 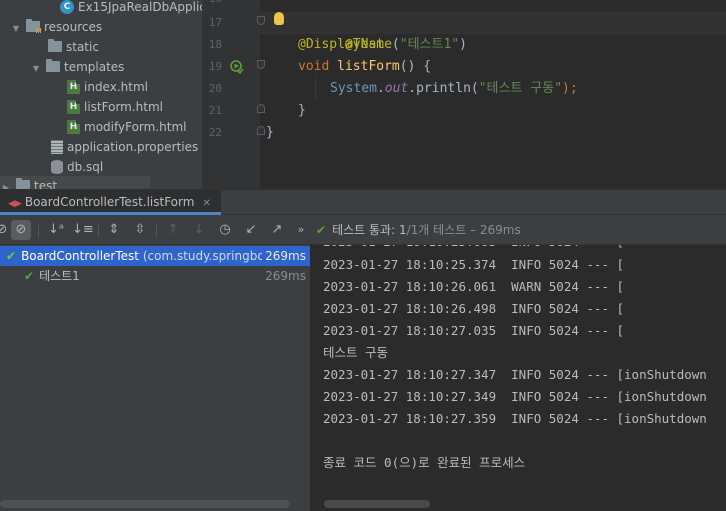 I want to click on resources-folder-icon, so click(x=33, y=26).